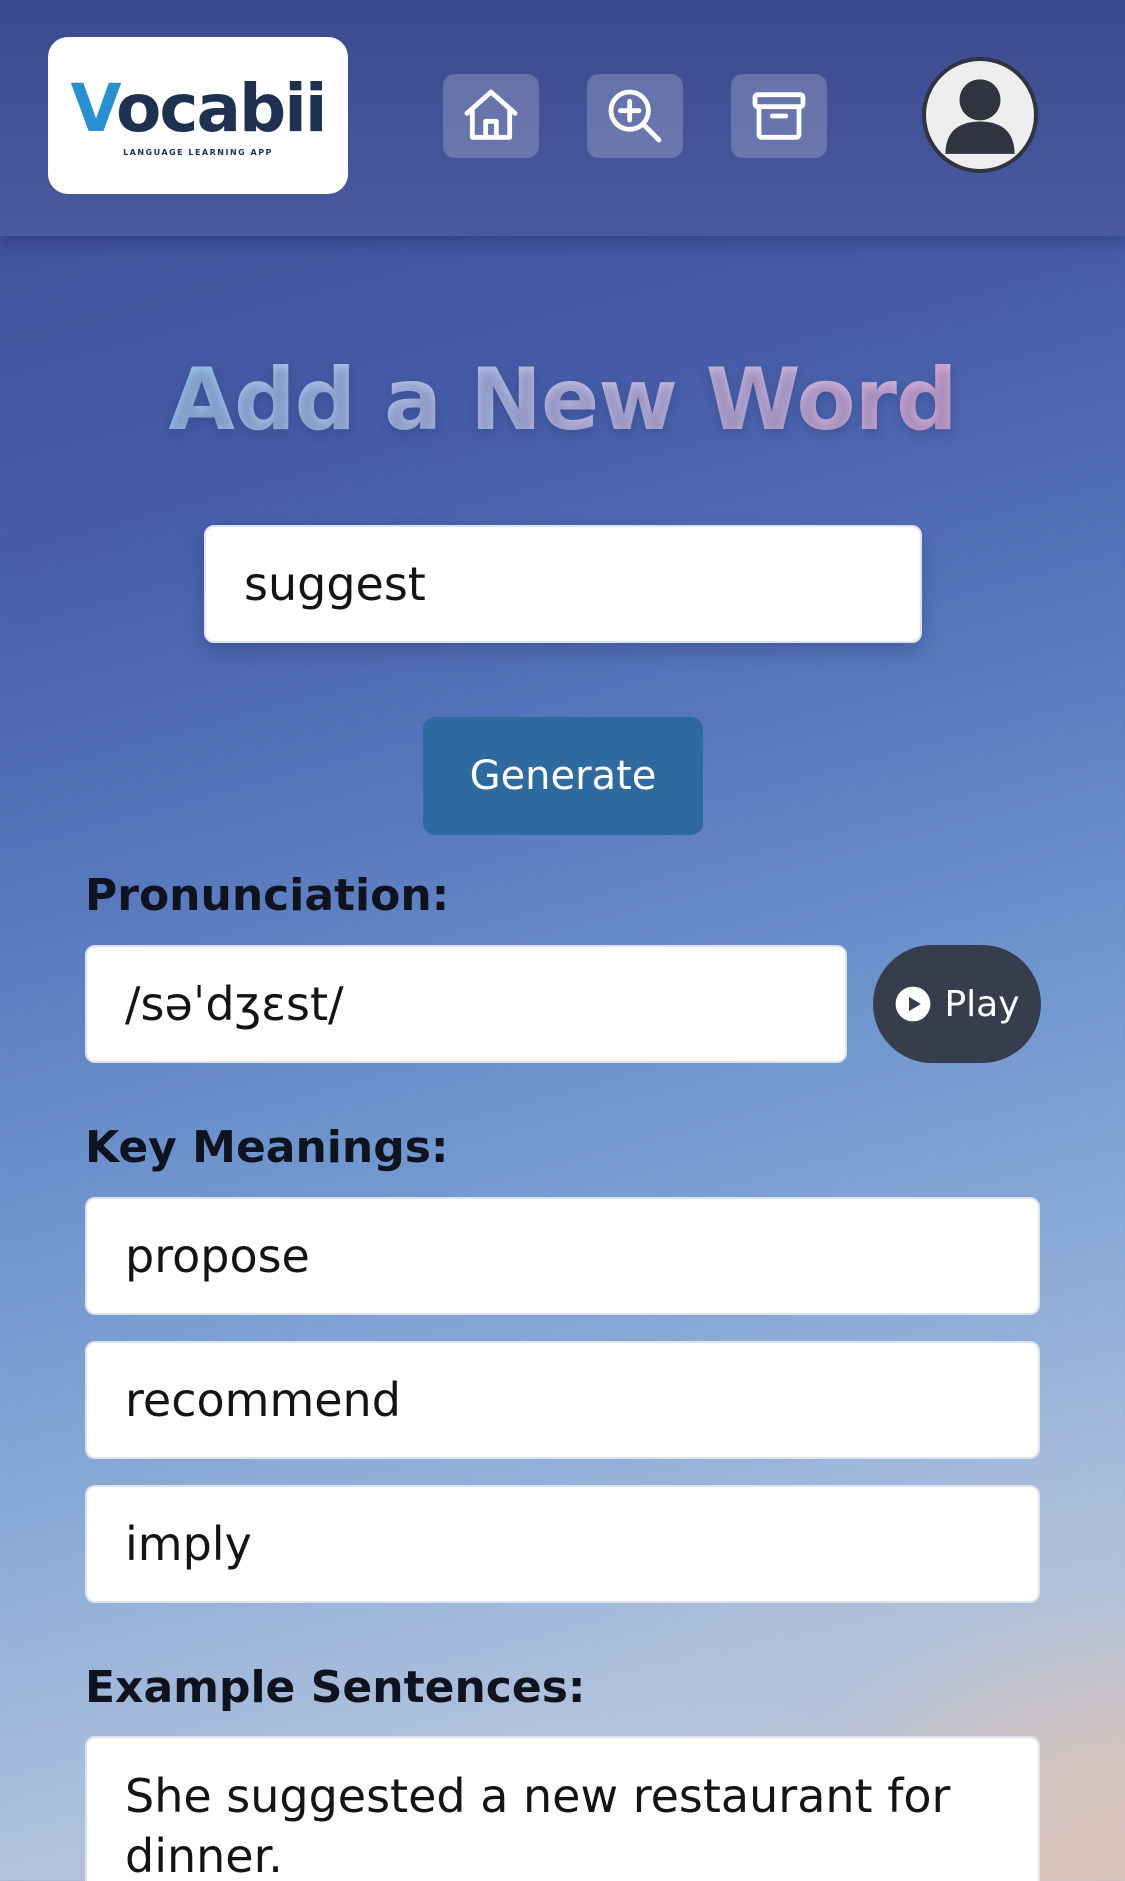  I want to click on pronunciation-field: /səˈdʒɛst/, so click(466, 1004).